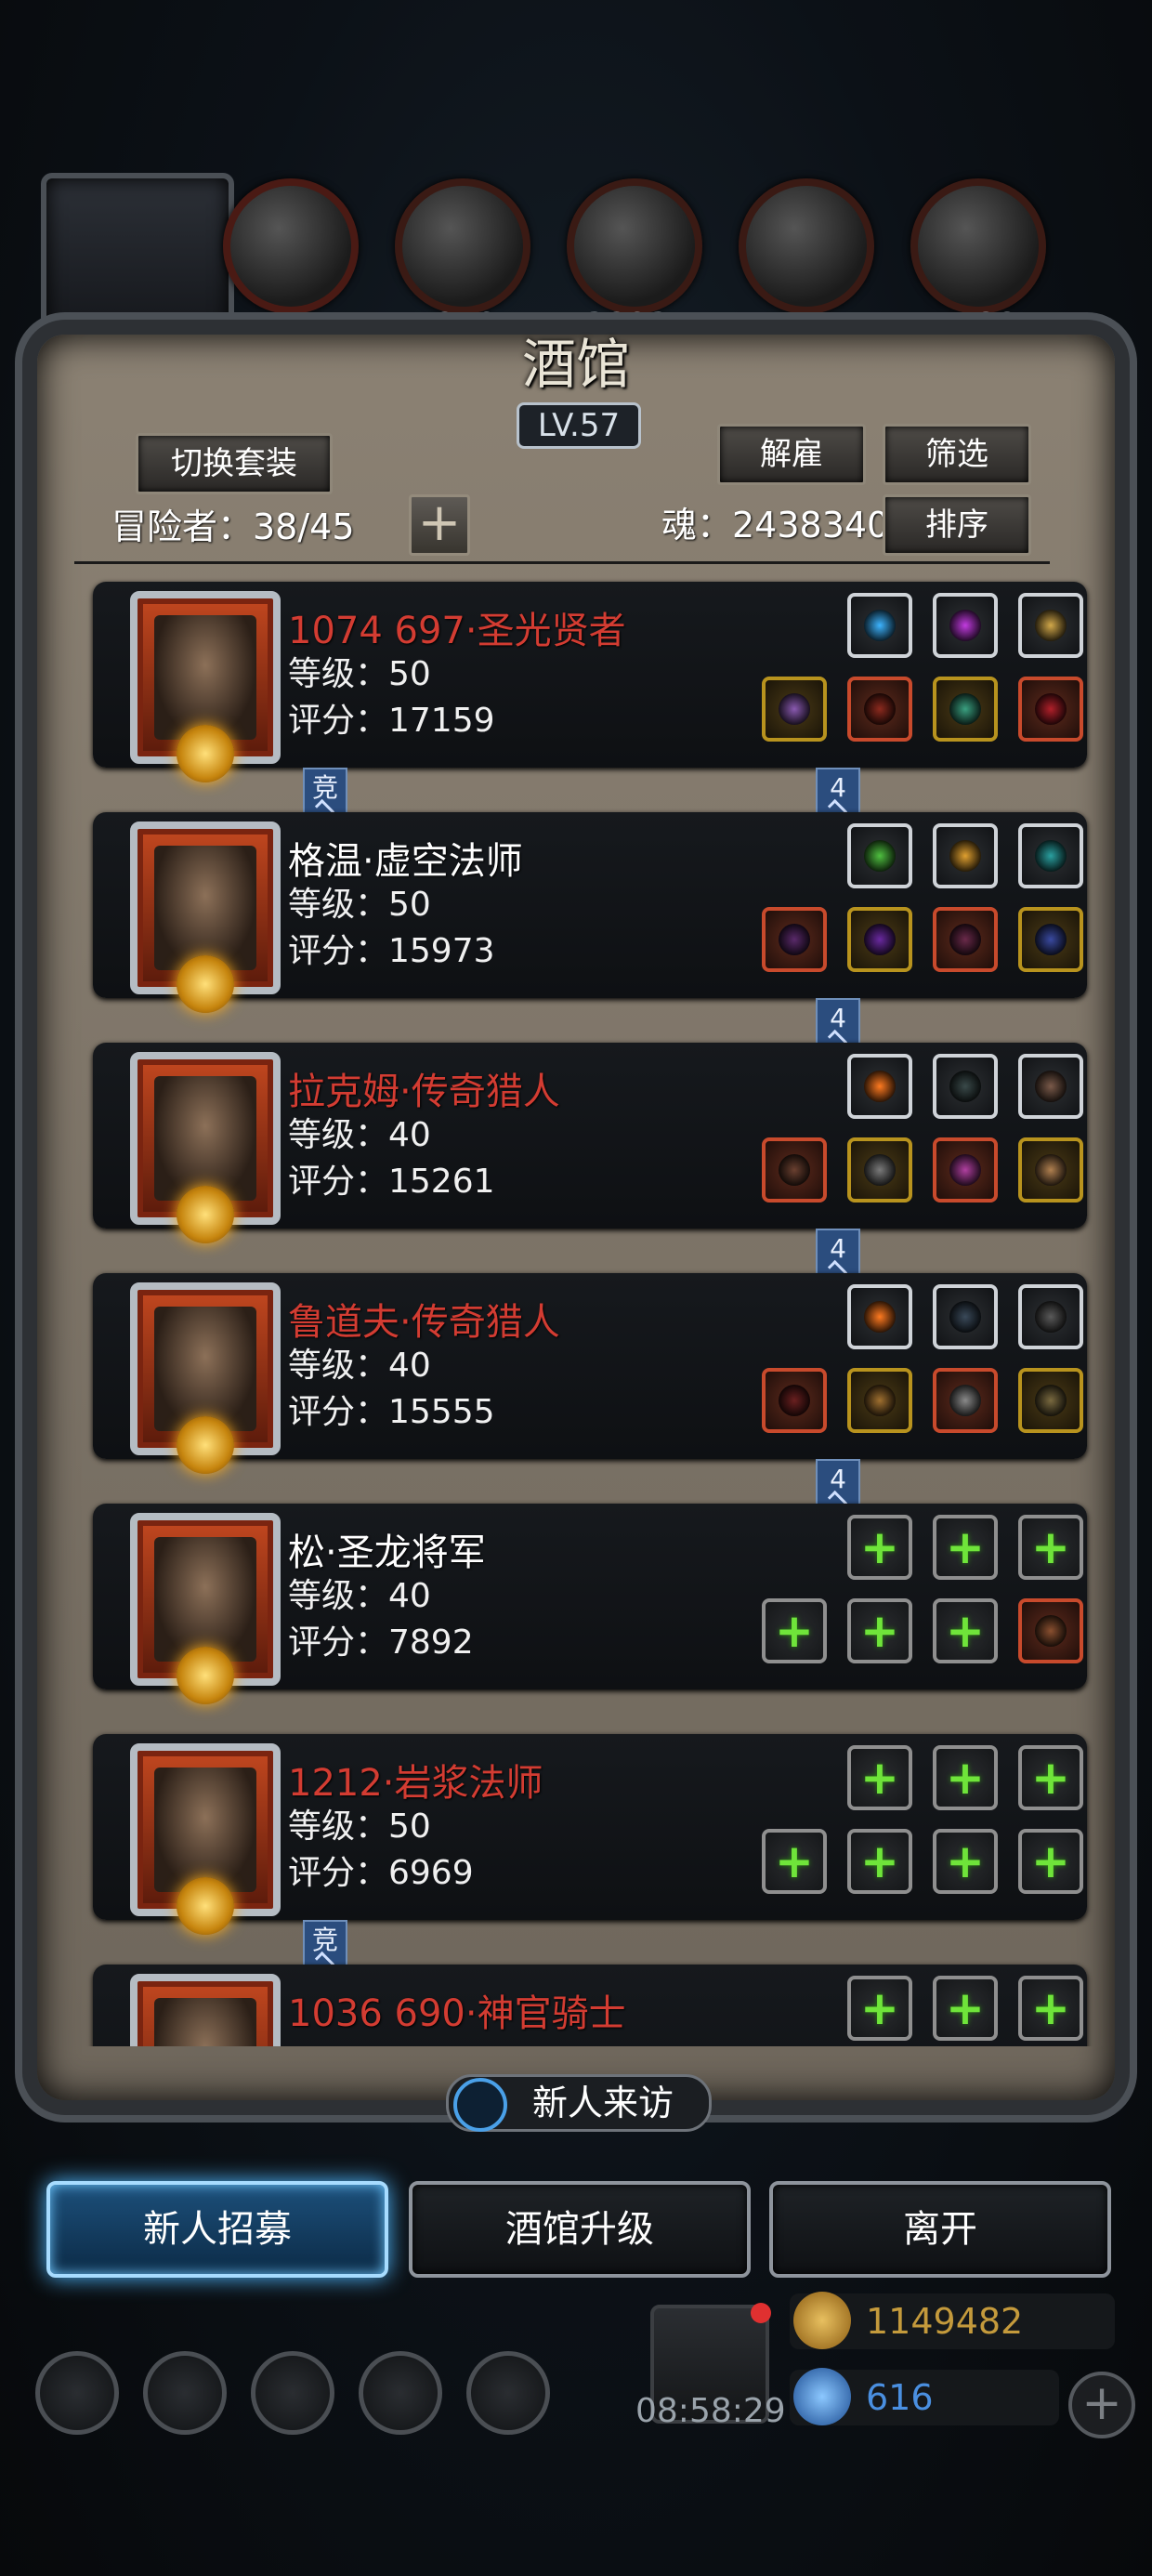 Image resolution: width=1152 pixels, height=2576 pixels. What do you see at coordinates (233, 526) in the screenshot?
I see `adventurer-count: 冒险者：38/45` at bounding box center [233, 526].